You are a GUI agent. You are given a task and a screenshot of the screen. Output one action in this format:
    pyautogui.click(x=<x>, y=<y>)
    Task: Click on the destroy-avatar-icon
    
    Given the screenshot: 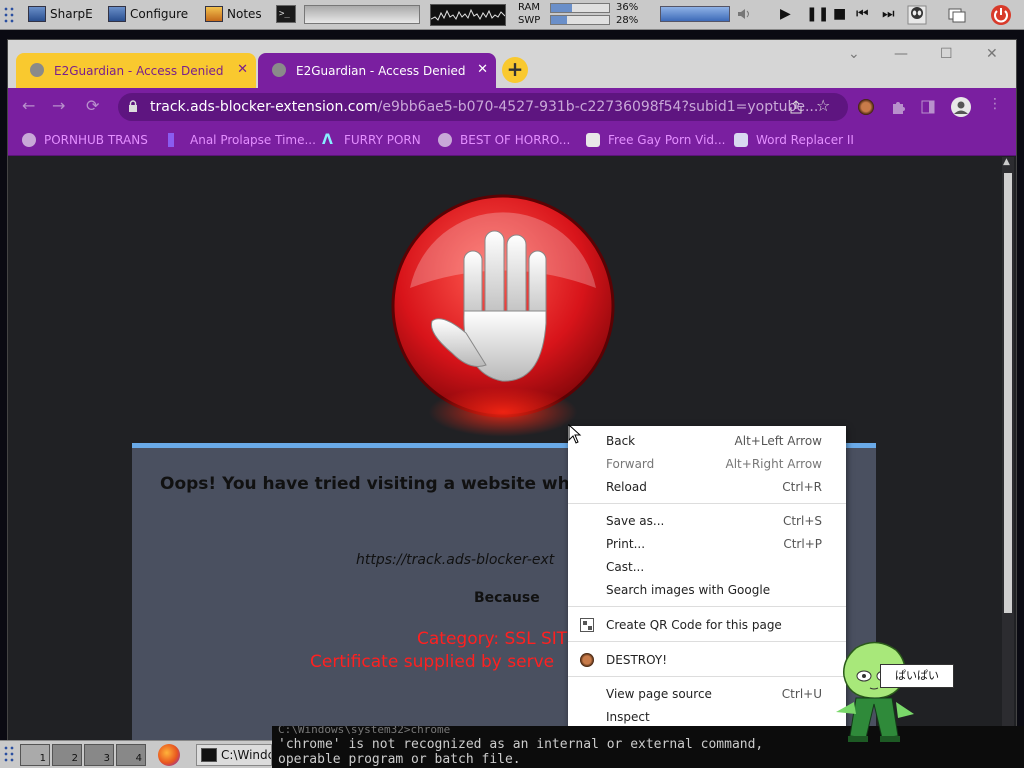 What is the action you would take?
    pyautogui.click(x=587, y=660)
    